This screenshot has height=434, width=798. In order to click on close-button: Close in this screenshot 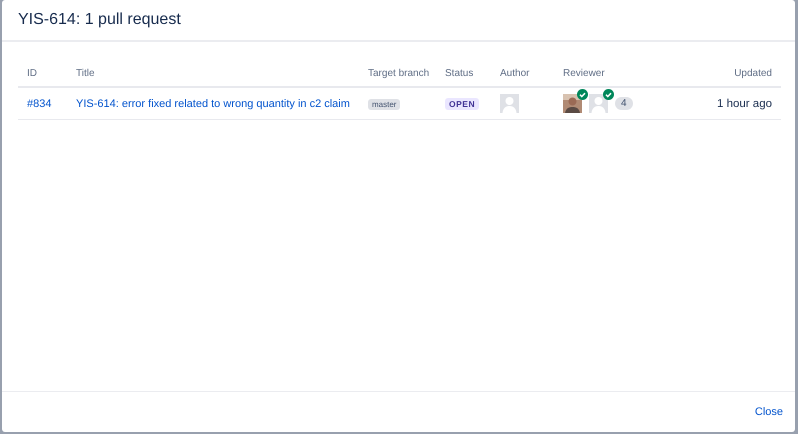, I will do `click(768, 412)`.